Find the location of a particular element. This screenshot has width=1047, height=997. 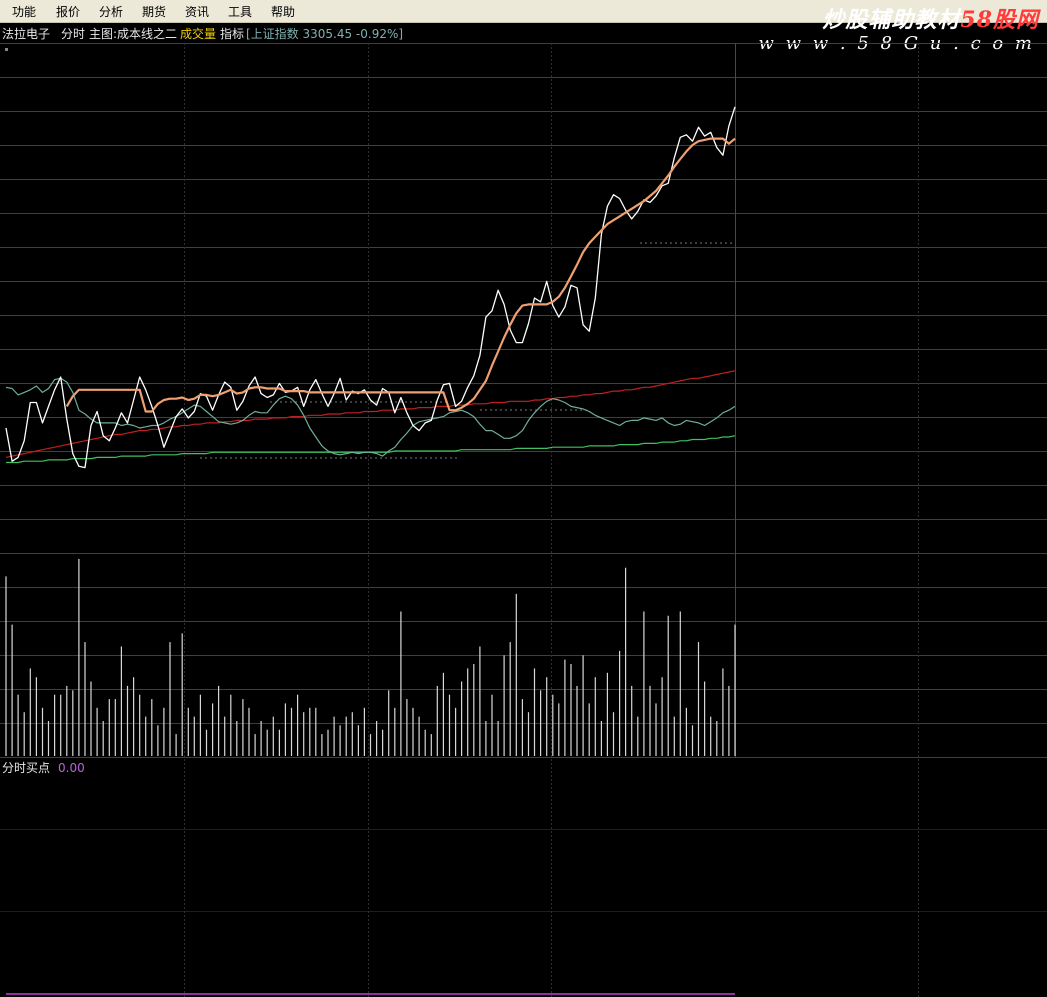

cursor-dot is located at coordinates (6, 49).